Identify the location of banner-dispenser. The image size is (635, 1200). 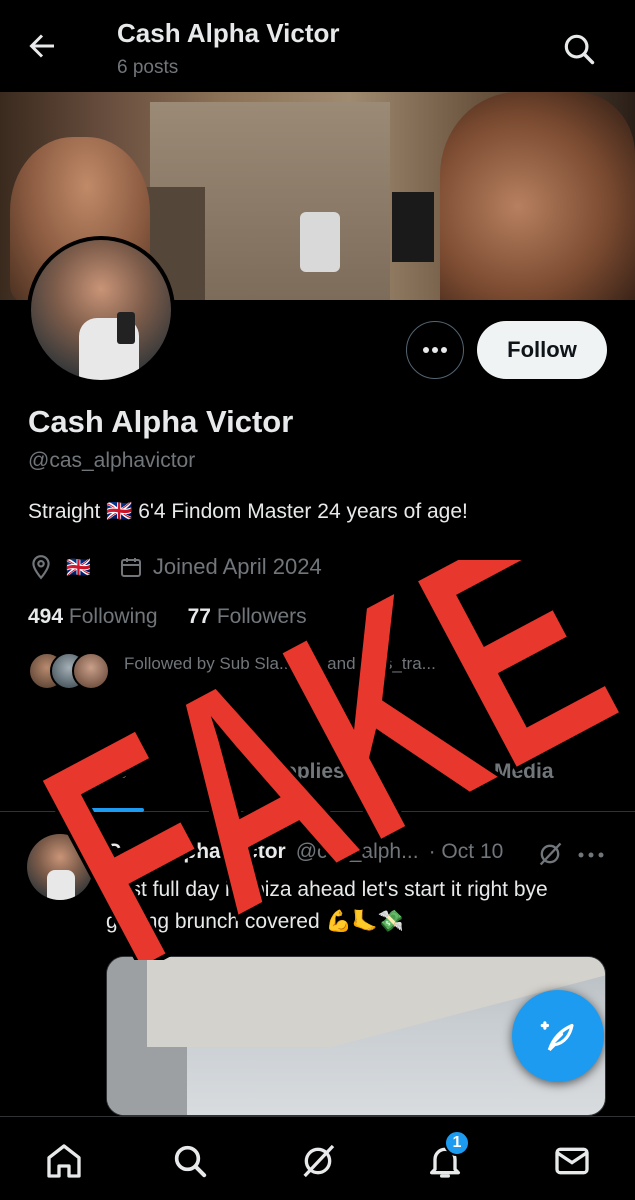
(320, 242).